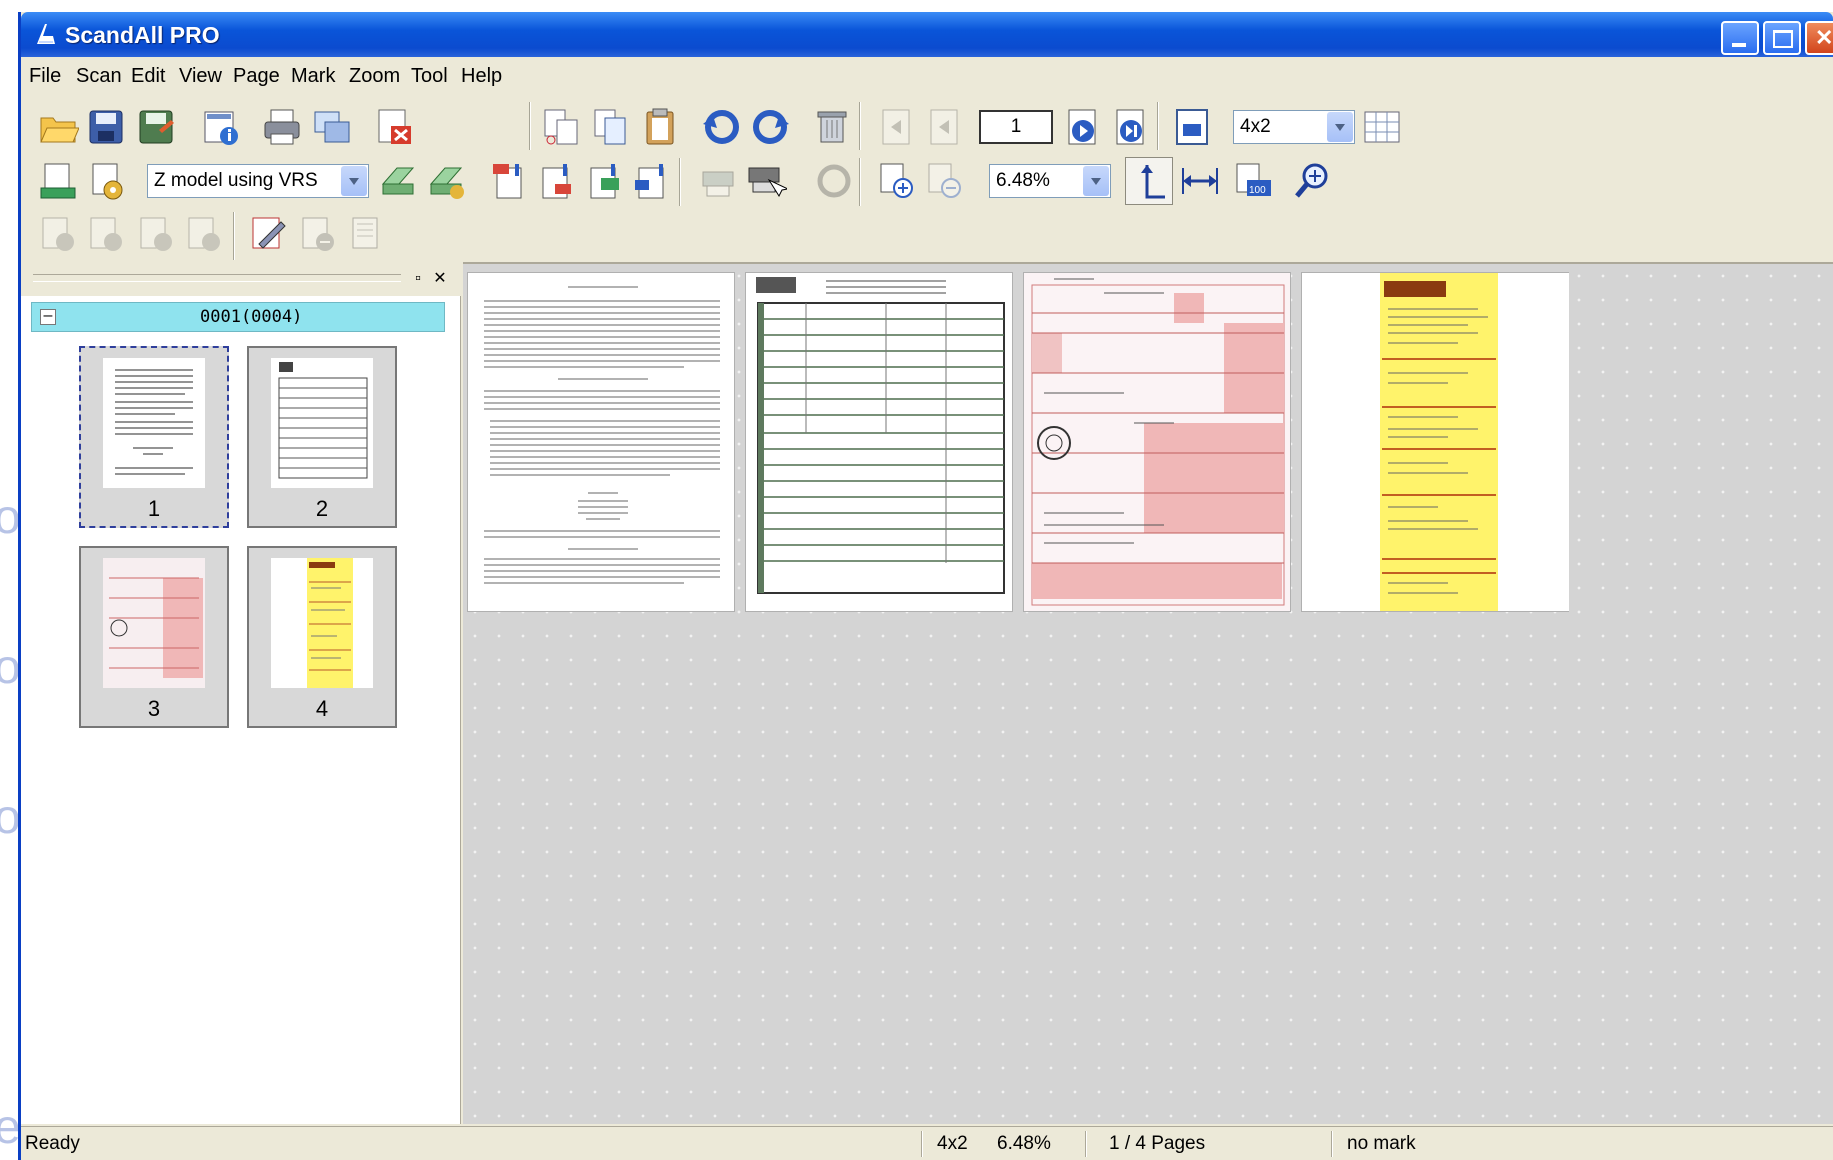 The width and height of the screenshot is (1833, 1160). What do you see at coordinates (1782, 38) in the screenshot?
I see `maximize-button` at bounding box center [1782, 38].